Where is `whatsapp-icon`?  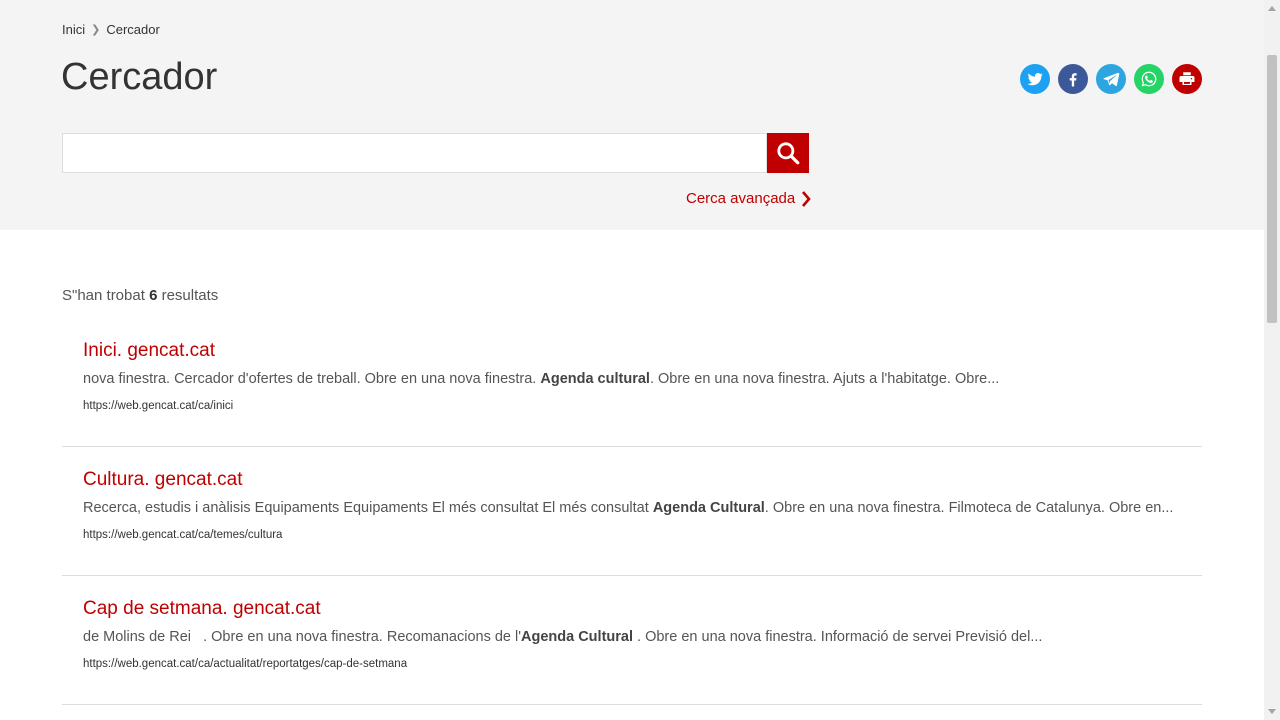
whatsapp-icon is located at coordinates (1149, 79).